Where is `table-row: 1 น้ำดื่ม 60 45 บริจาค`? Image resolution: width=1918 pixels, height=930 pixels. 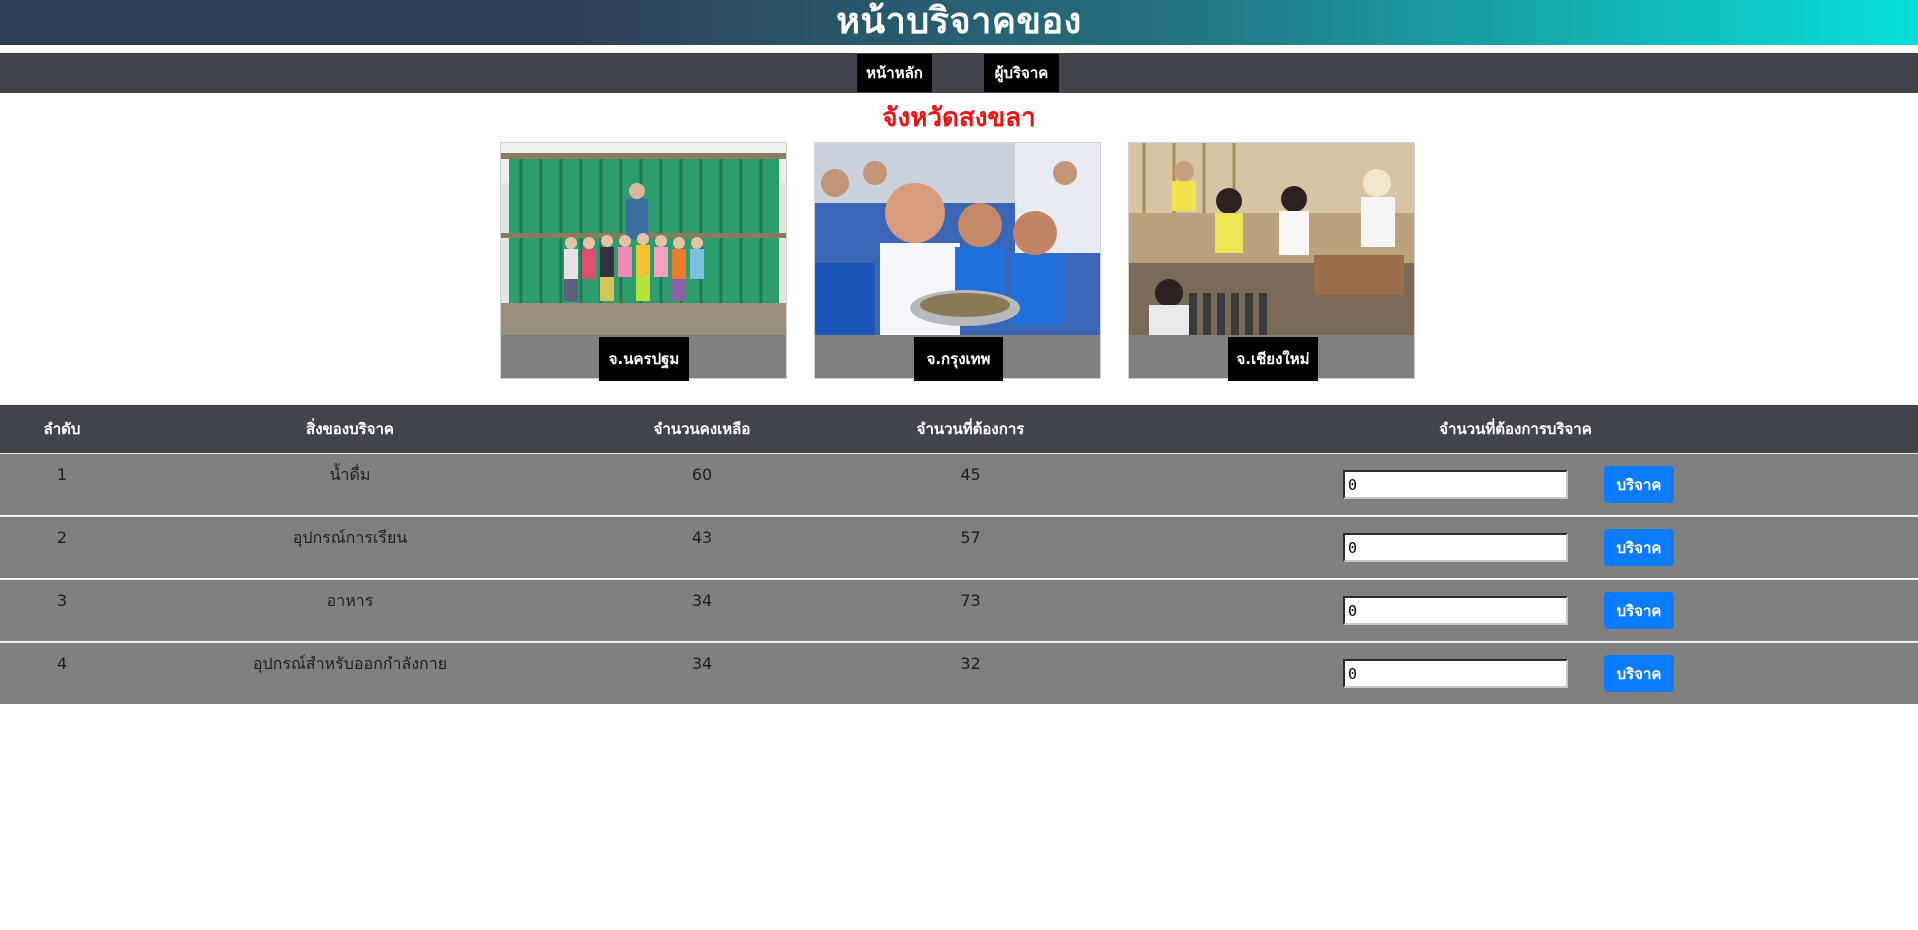
table-row: 1 น้ำดื่ม 60 45 บริจาค is located at coordinates (959, 484).